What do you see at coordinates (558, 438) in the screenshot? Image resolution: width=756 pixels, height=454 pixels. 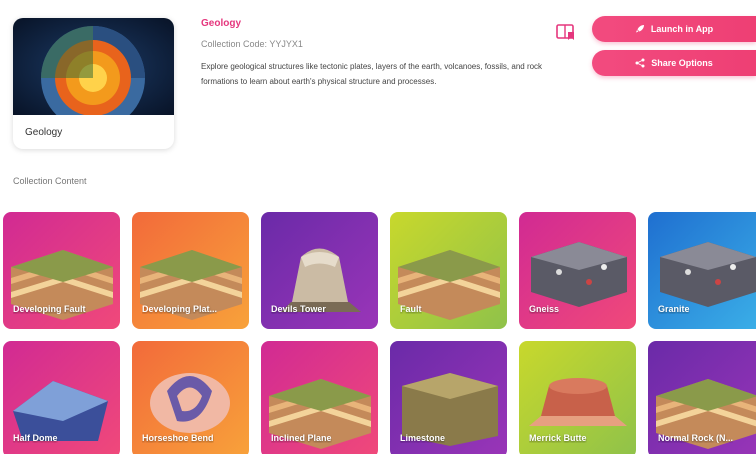 I see `content-tile-label: Merrick Butte` at bounding box center [558, 438].